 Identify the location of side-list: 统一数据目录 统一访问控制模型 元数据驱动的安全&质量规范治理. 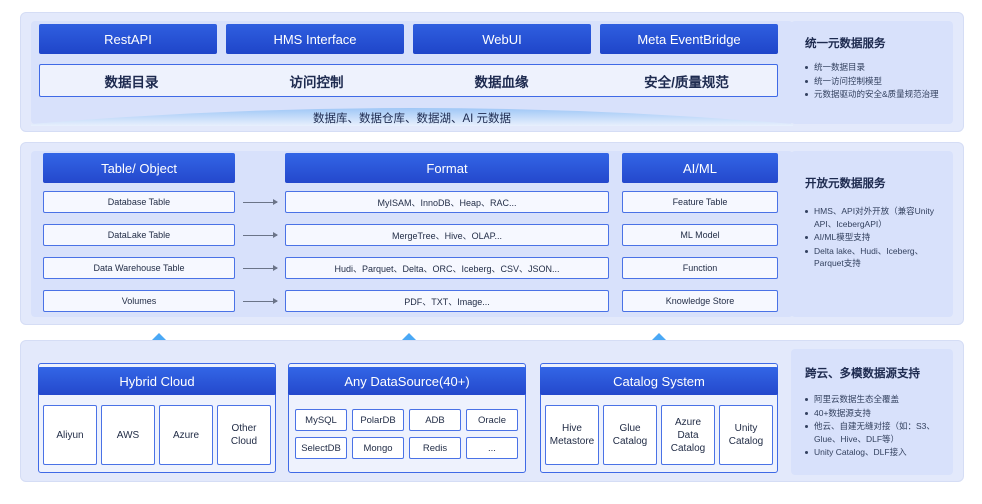
(872, 81).